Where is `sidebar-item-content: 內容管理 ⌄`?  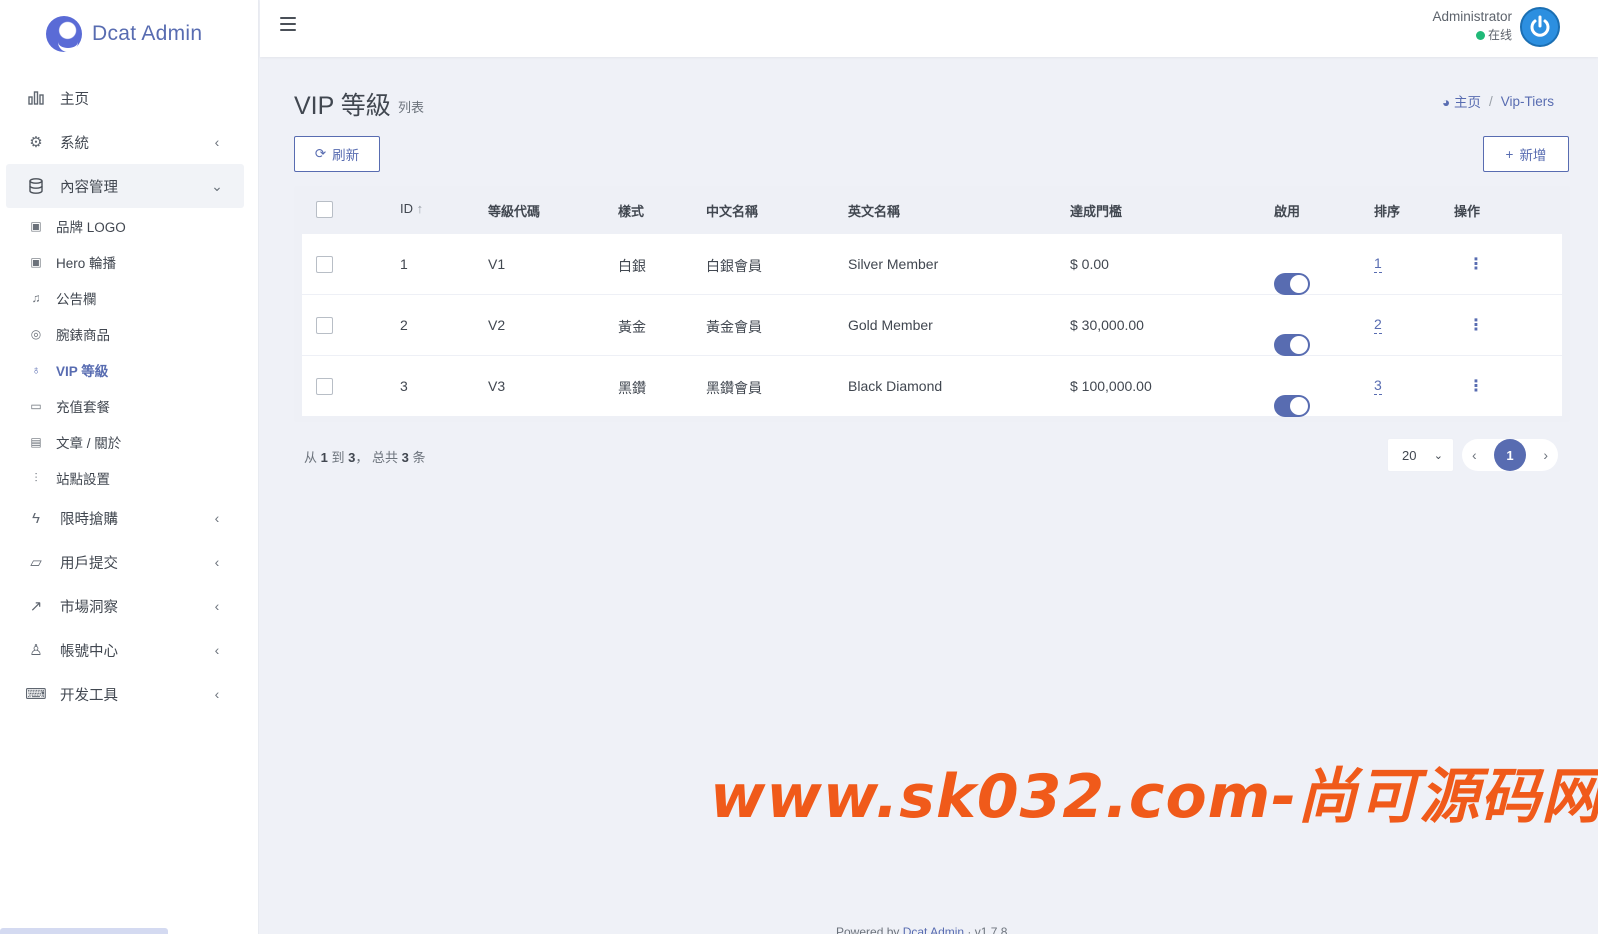 sidebar-item-content: 內容管理 ⌄ is located at coordinates (125, 186).